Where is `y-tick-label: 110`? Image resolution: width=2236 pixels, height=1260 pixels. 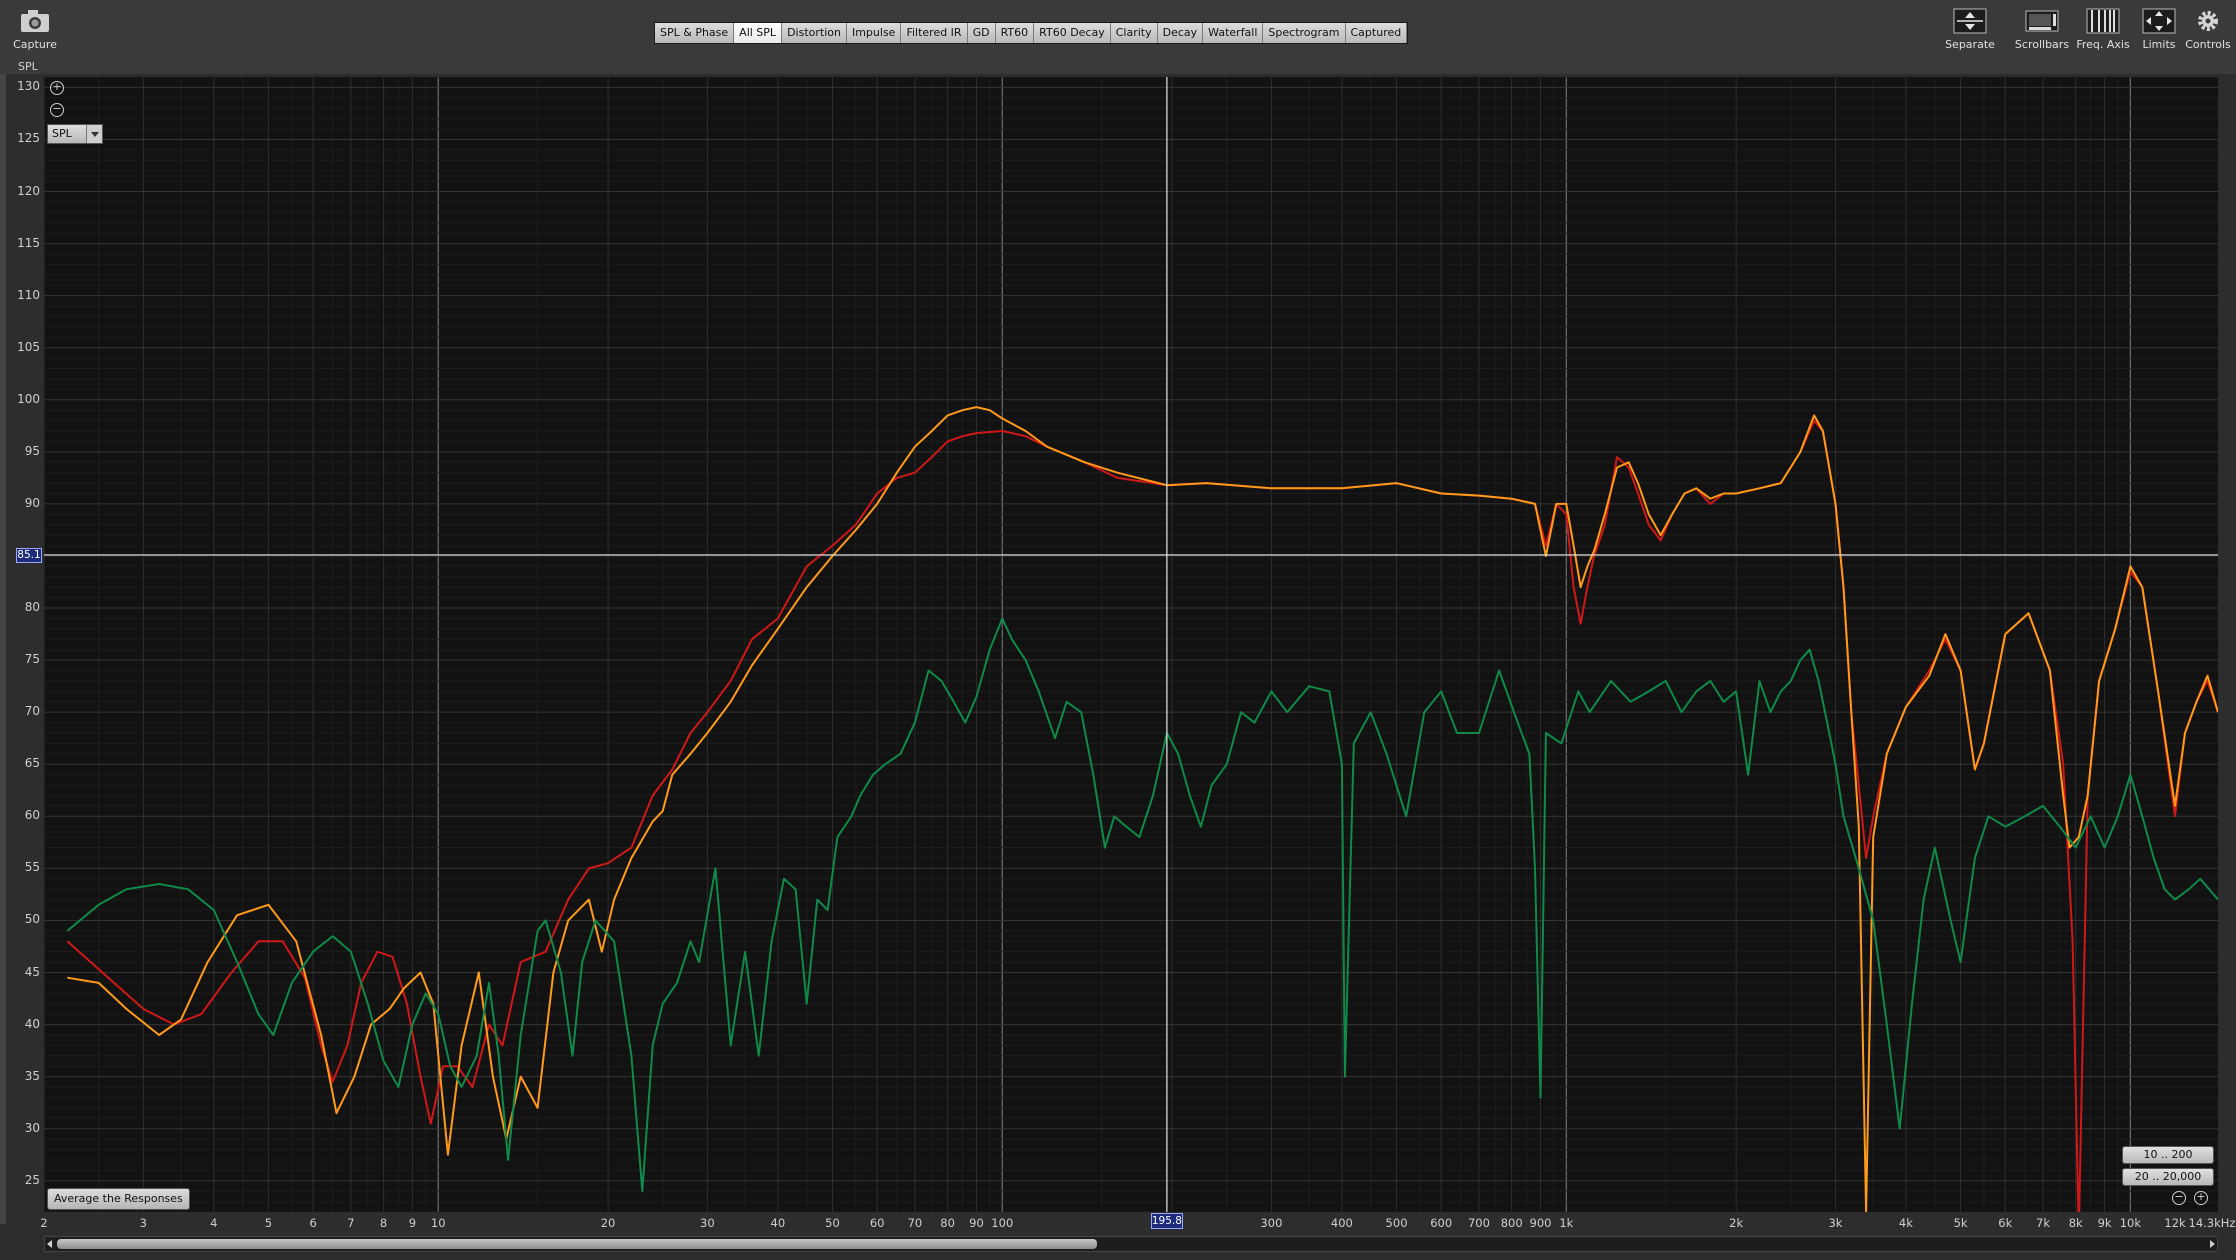
y-tick-label: 110 is located at coordinates (28, 294).